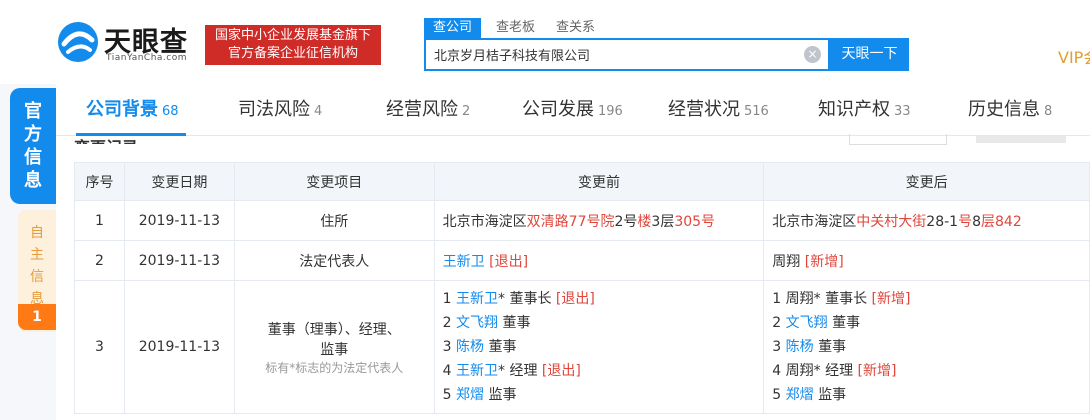 The width and height of the screenshot is (1090, 420). I want to click on nav-label: 经营风险, so click(422, 109).